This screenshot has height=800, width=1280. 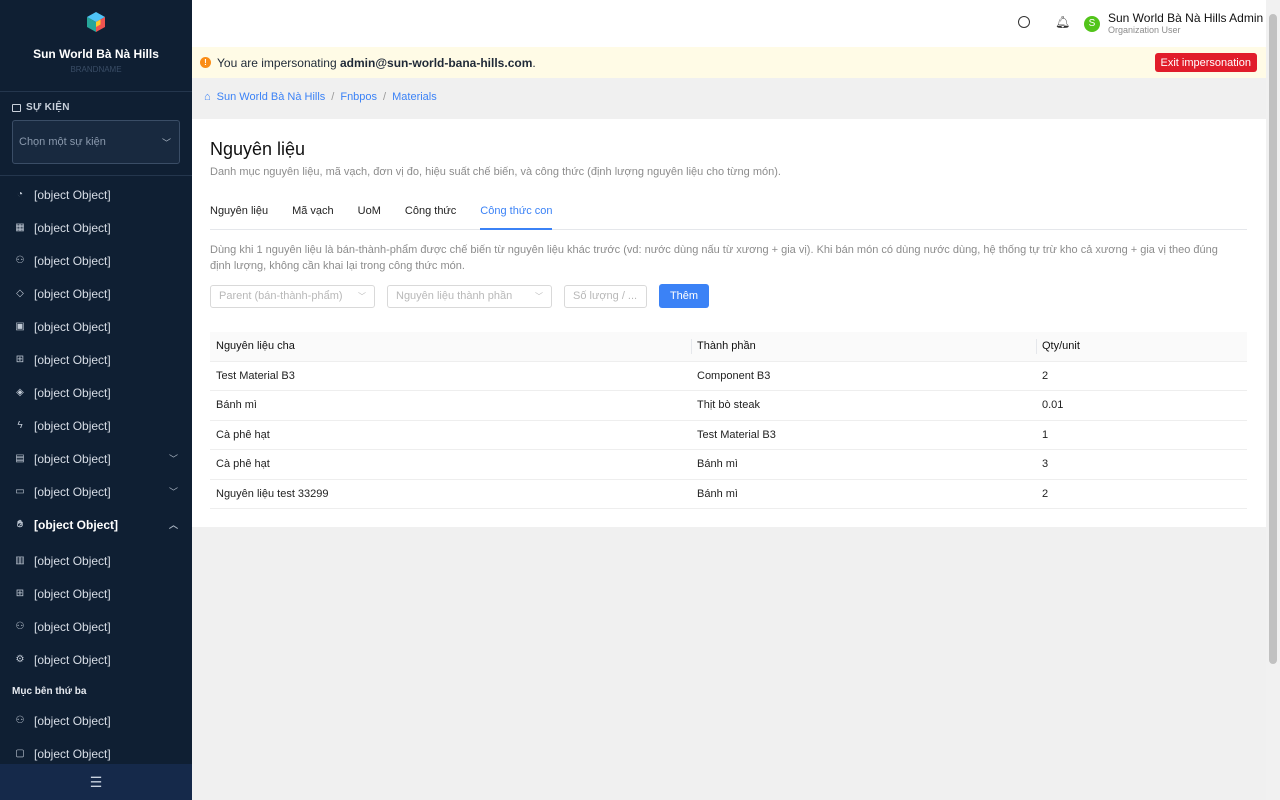 I want to click on component-select-placeholder: Nguyên liệu thành phần, so click(x=454, y=296).